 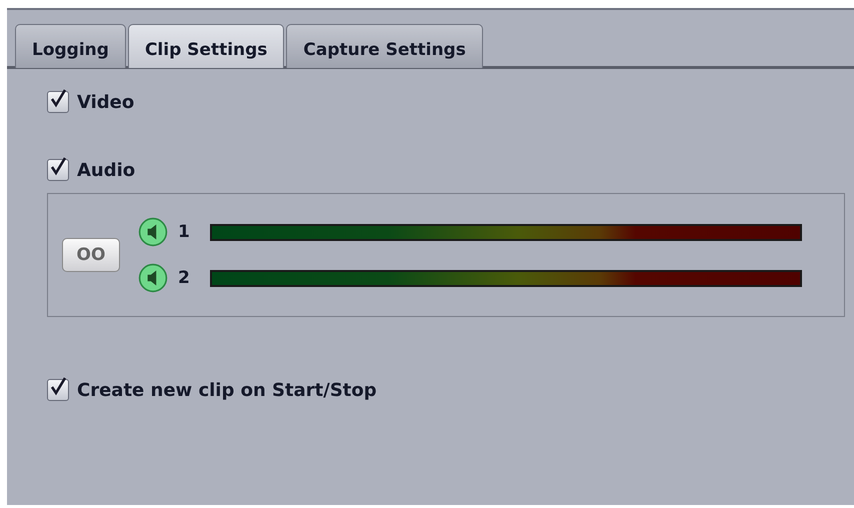 What do you see at coordinates (384, 46) in the screenshot?
I see `tab: Capture Settings` at bounding box center [384, 46].